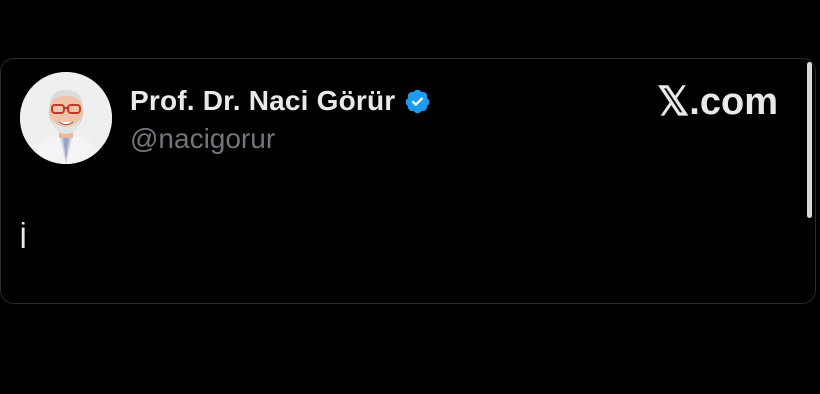 This screenshot has height=394, width=820. Describe the element at coordinates (809, 140) in the screenshot. I see `scrollbar-thumb` at that location.